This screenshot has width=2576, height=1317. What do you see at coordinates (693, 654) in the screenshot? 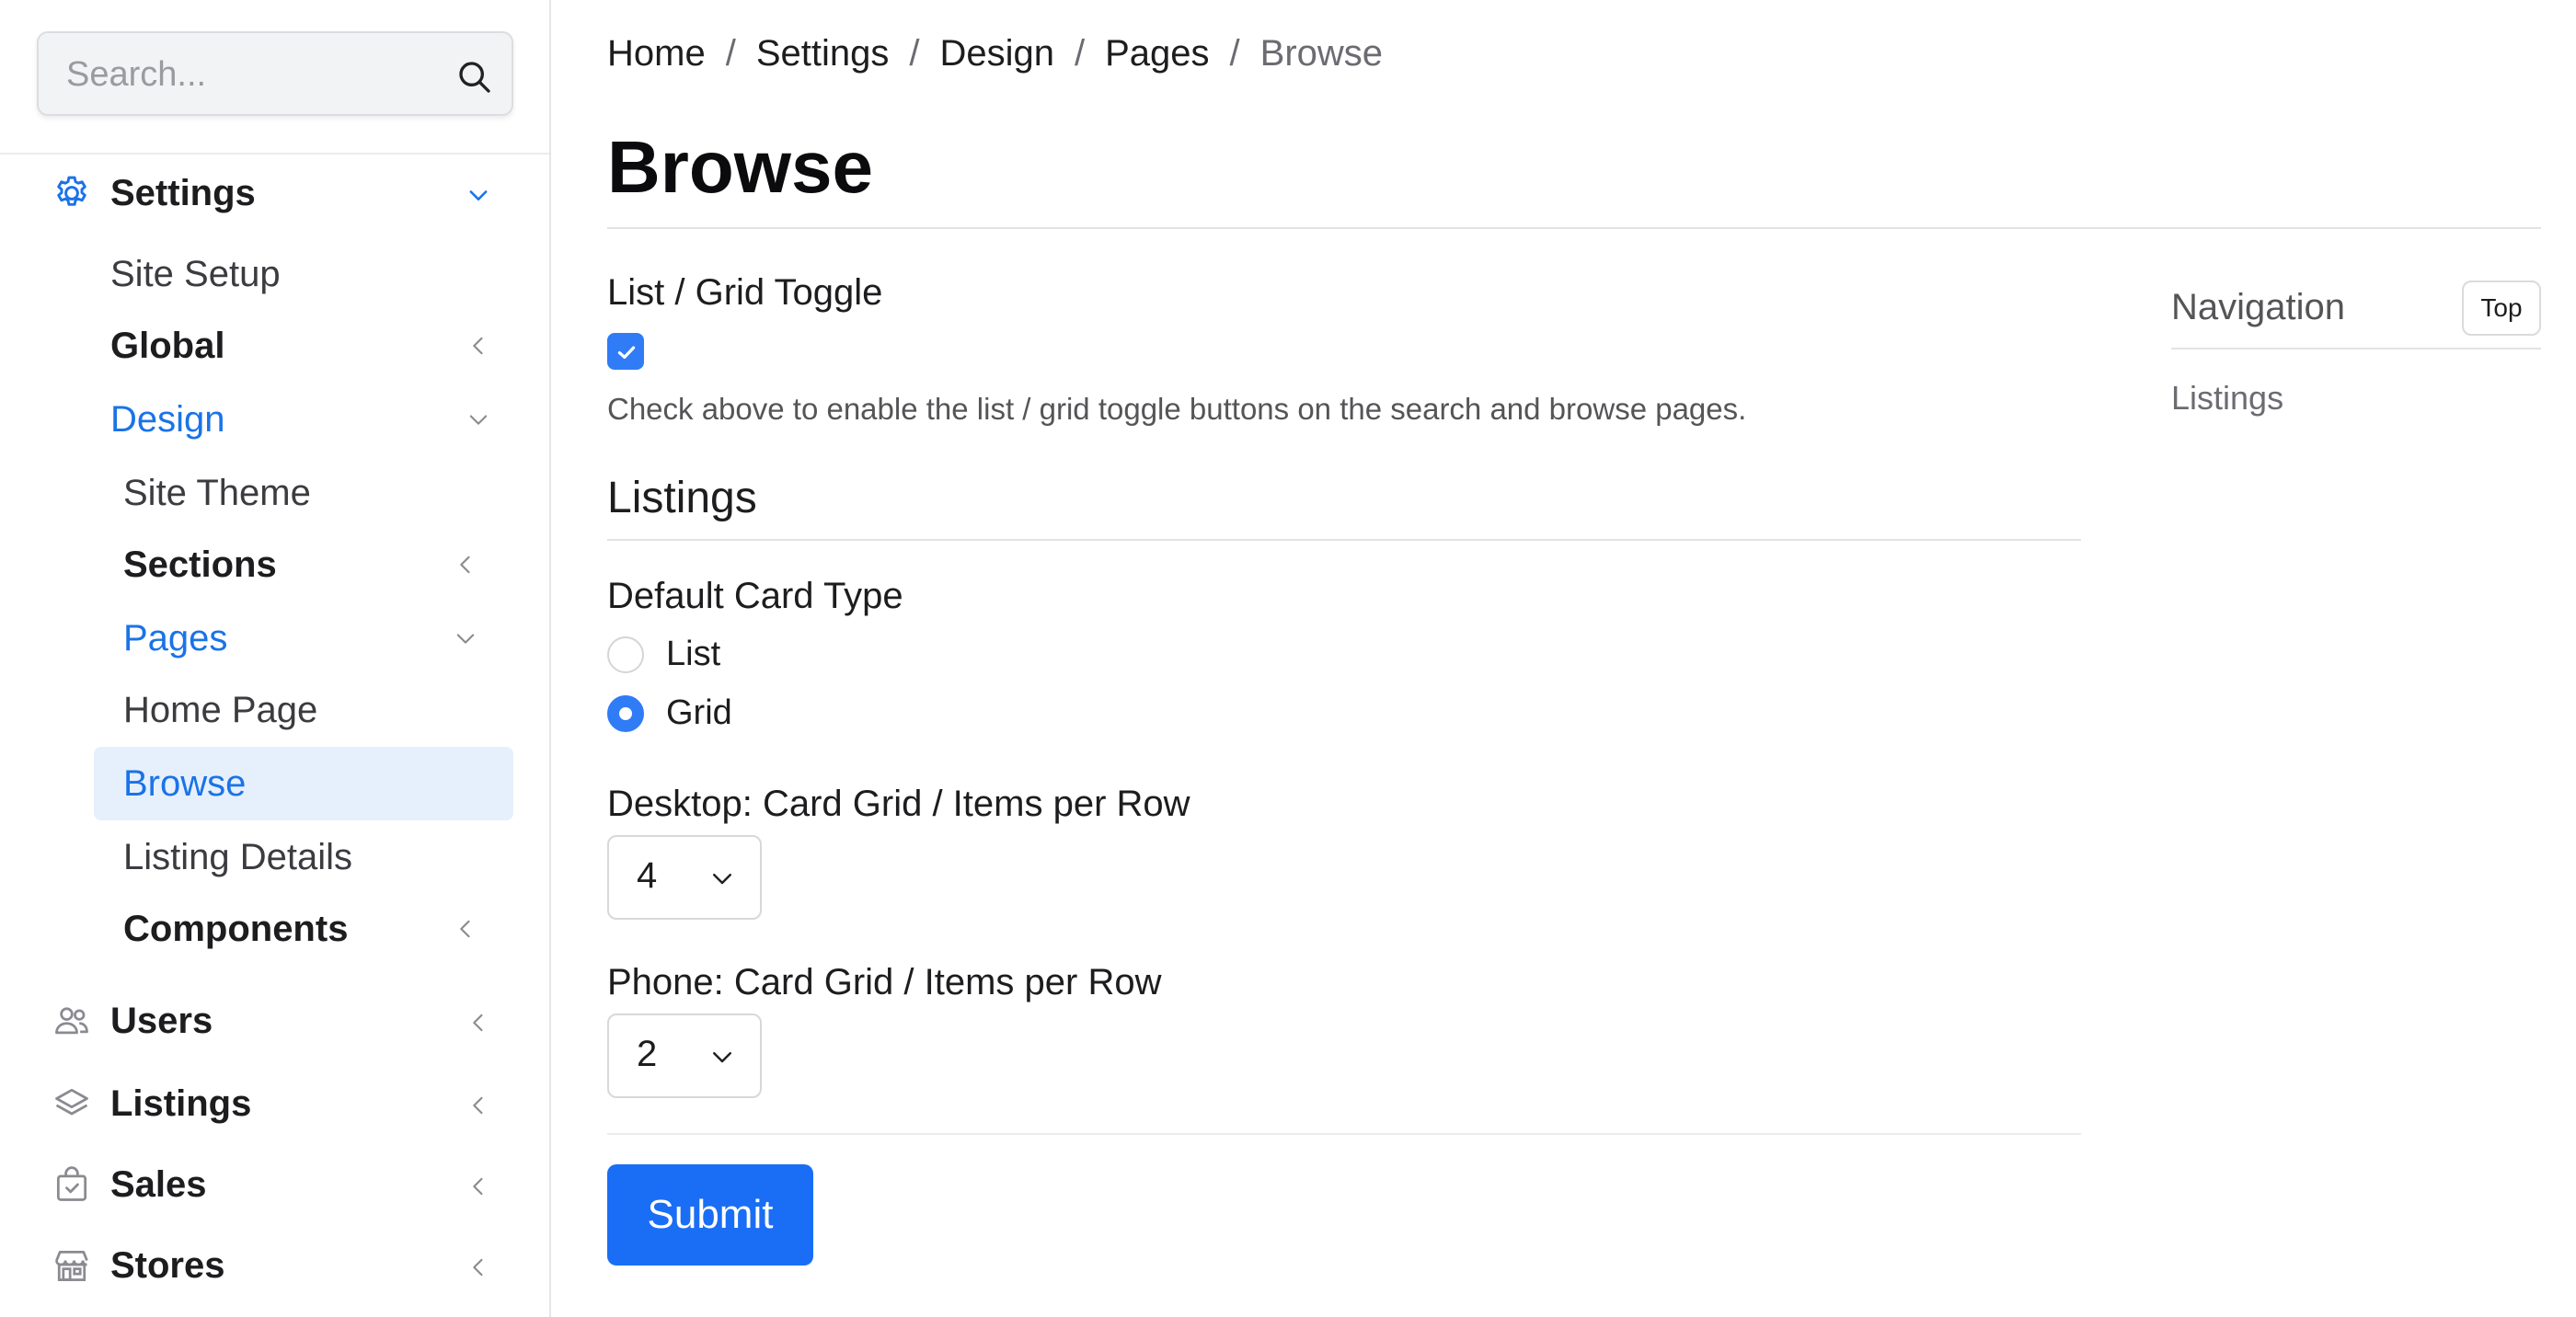
I see `radio-list-label: List` at bounding box center [693, 654].